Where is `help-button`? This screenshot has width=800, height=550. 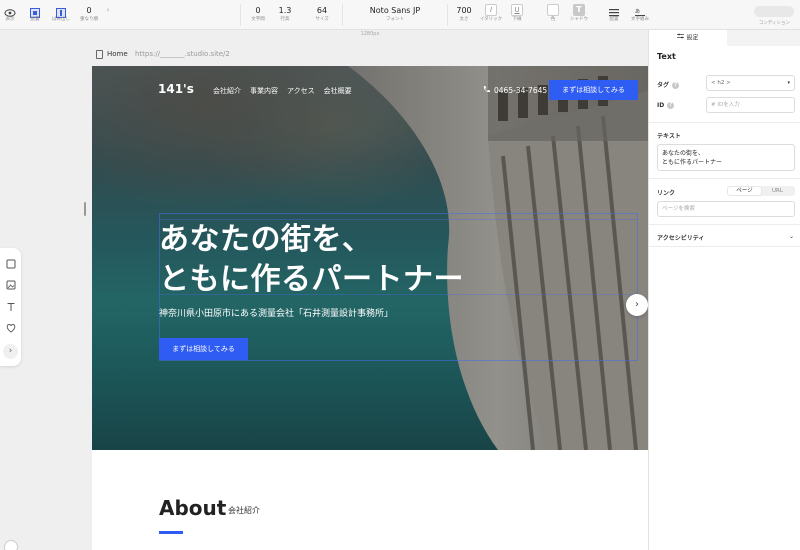
help-button is located at coordinates (11, 545).